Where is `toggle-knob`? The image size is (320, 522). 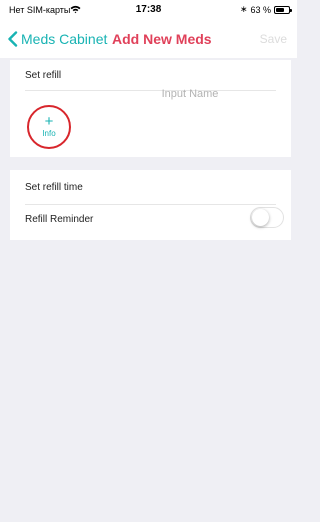
toggle-knob is located at coordinates (260, 217).